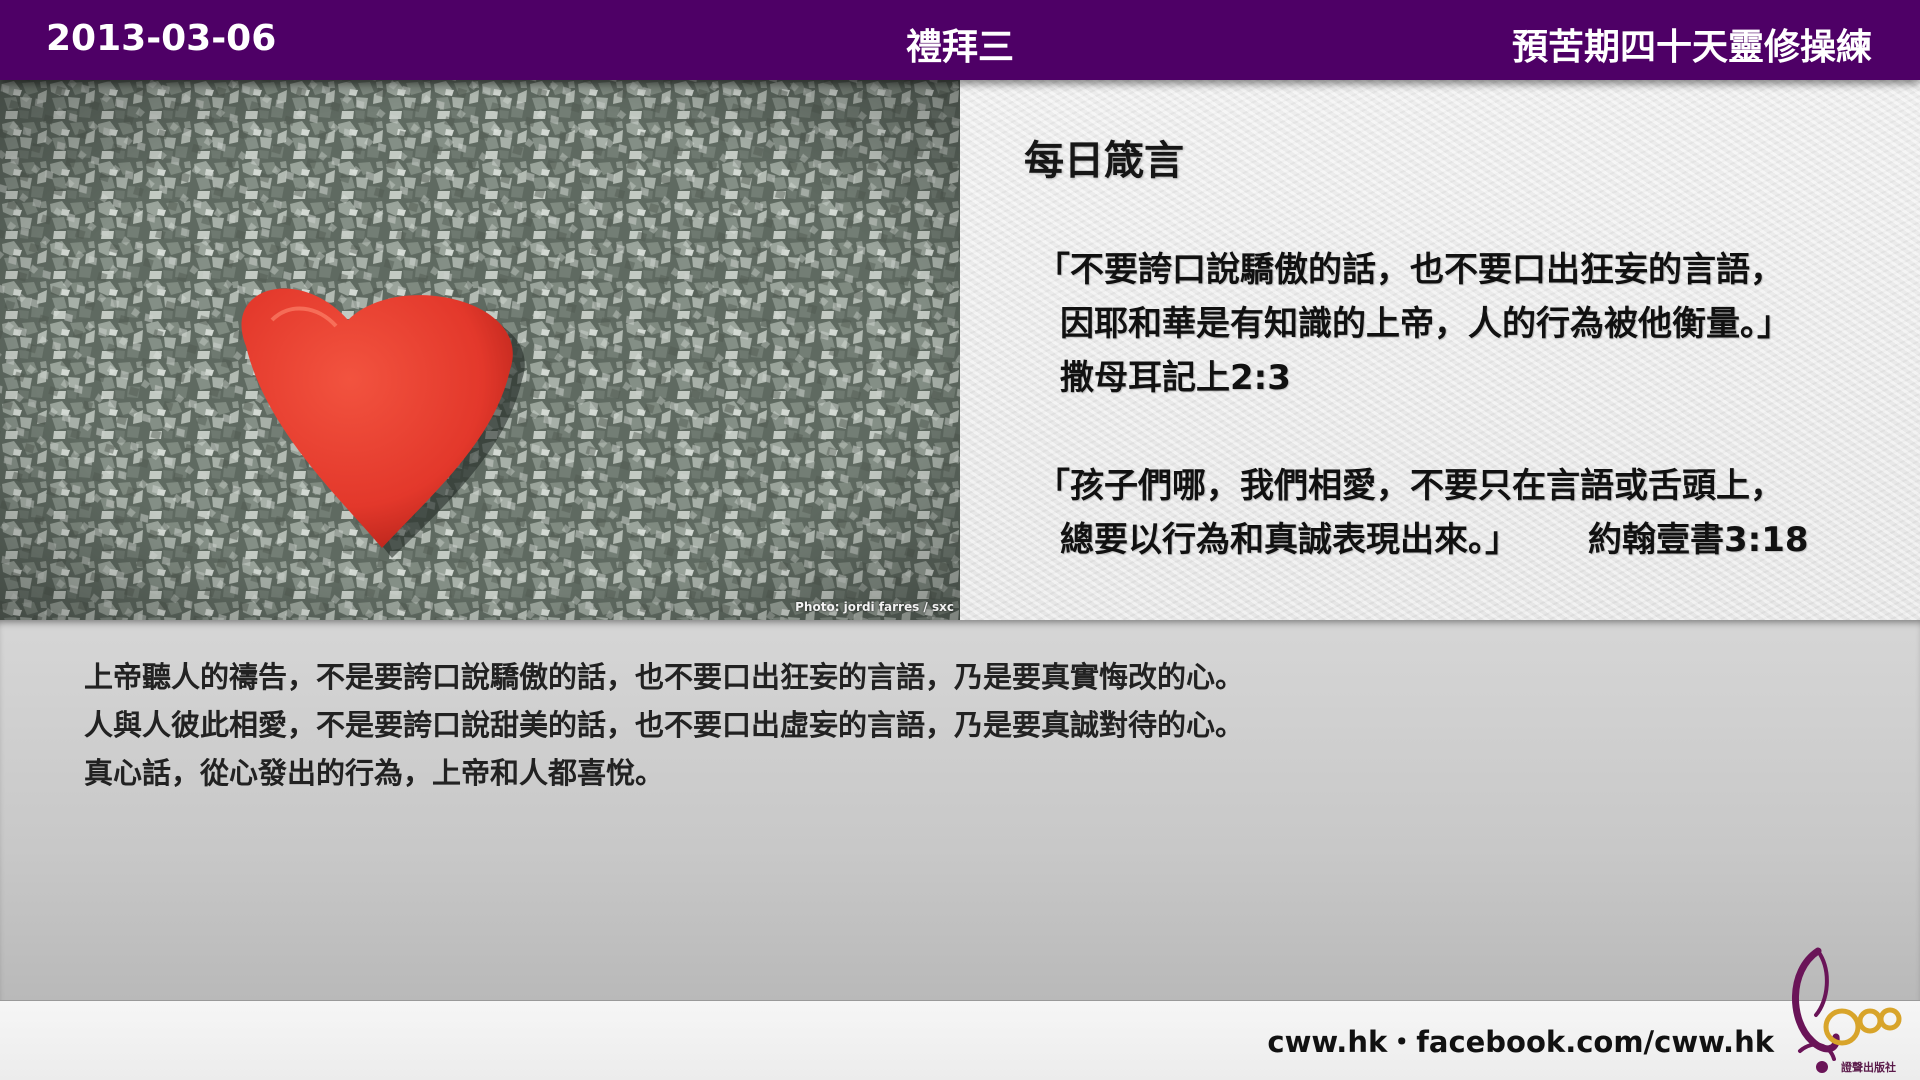  What do you see at coordinates (1410, 270) in the screenshot?
I see `verse1-line1: 「不要誇口說驕傲的話，也不要口出狂妄的言語，` at bounding box center [1410, 270].